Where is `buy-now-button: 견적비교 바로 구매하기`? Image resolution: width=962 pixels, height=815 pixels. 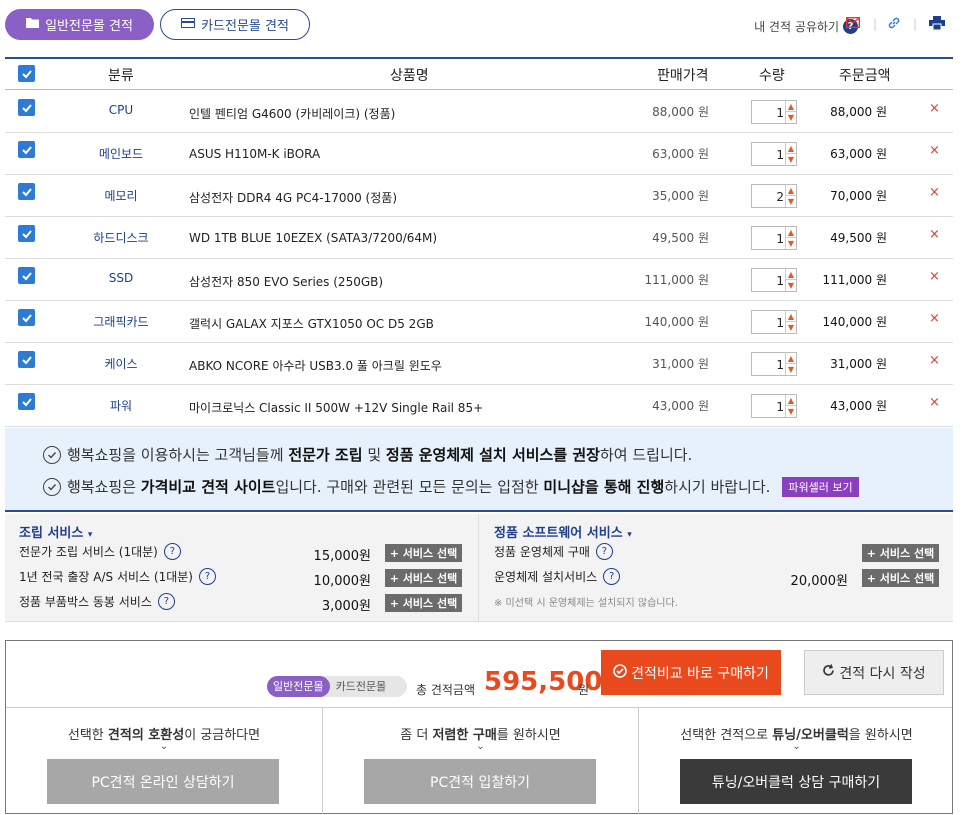 buy-now-button: 견적비교 바로 구매하기 is located at coordinates (691, 672).